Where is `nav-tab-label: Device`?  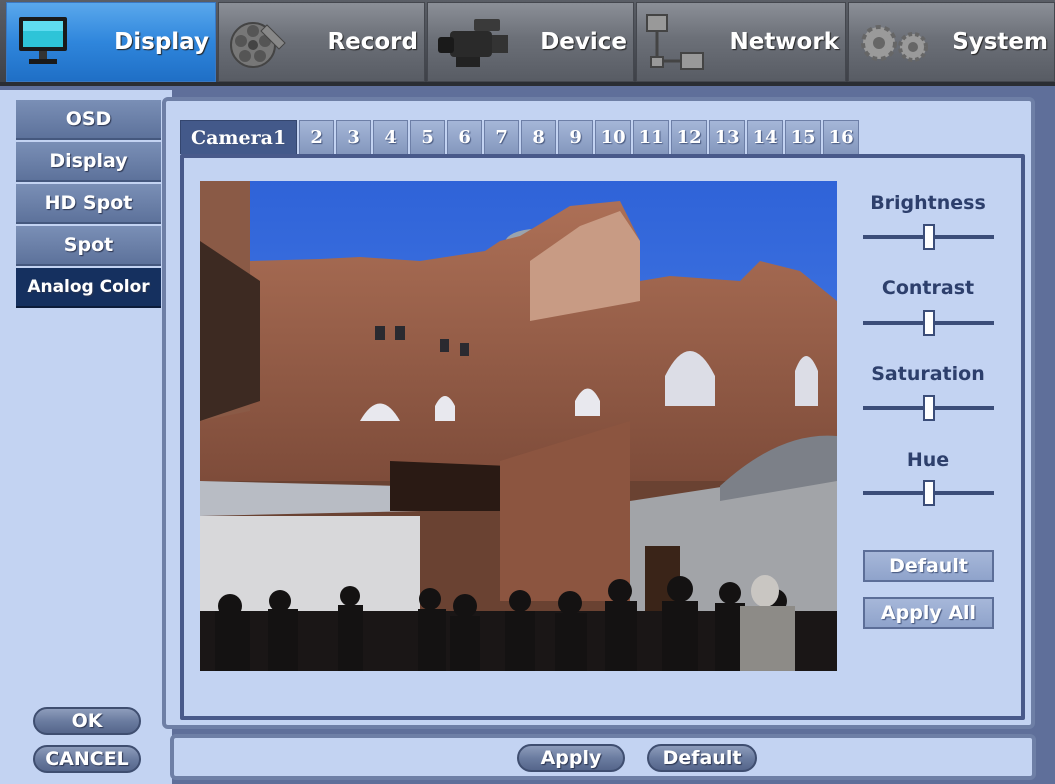 nav-tab-label: Device is located at coordinates (583, 42).